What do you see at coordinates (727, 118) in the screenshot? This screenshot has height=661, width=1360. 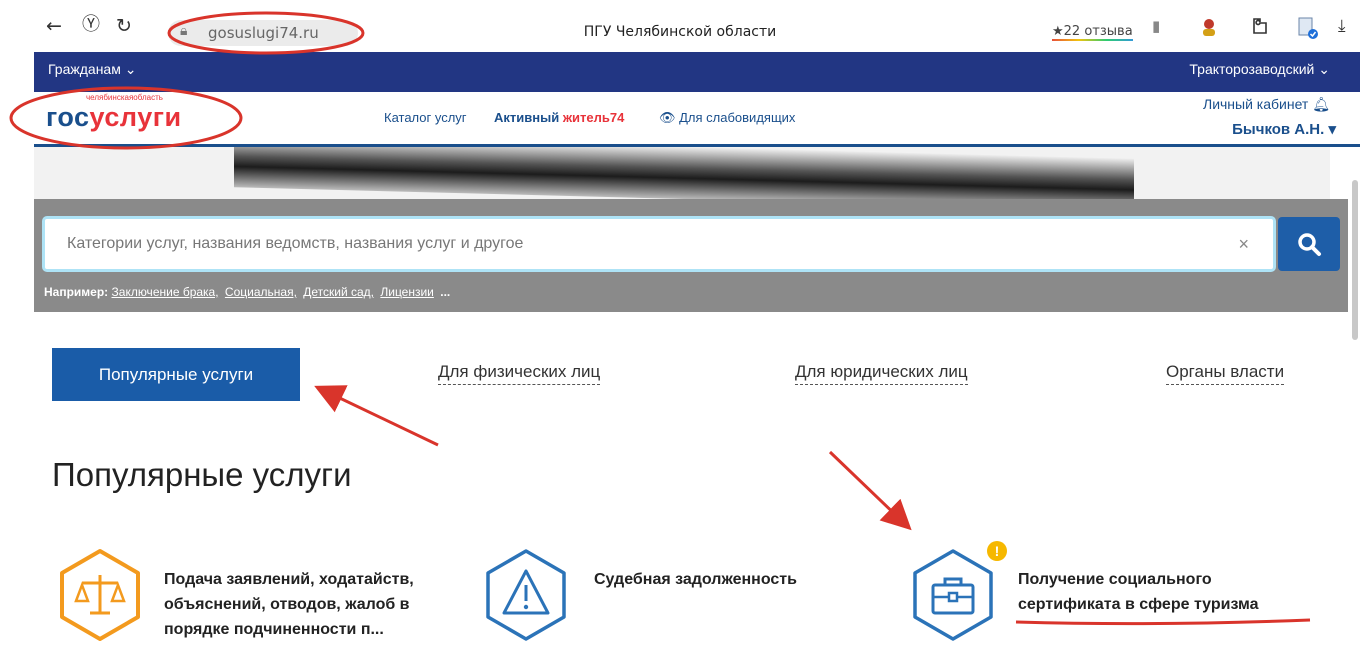 I see `low-vision-link: 👁 Для слабовидящих` at bounding box center [727, 118].